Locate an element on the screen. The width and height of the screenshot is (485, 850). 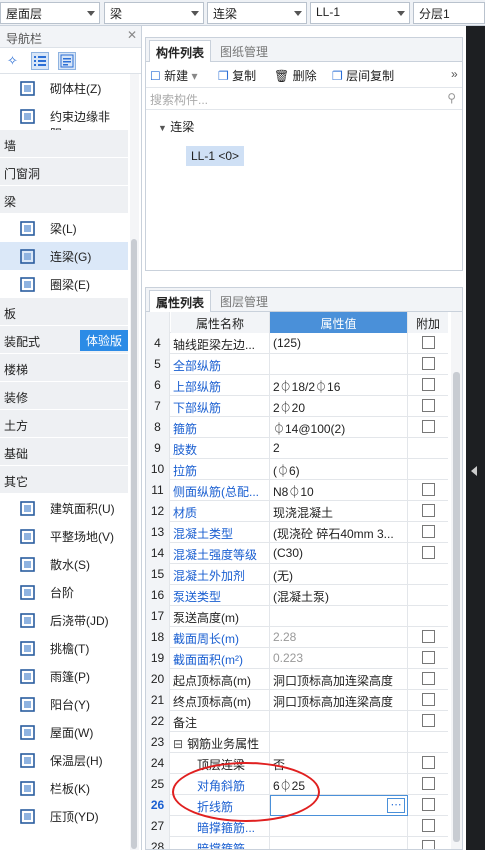
floor-select: 屋面层 is located at coordinates (50, 13).